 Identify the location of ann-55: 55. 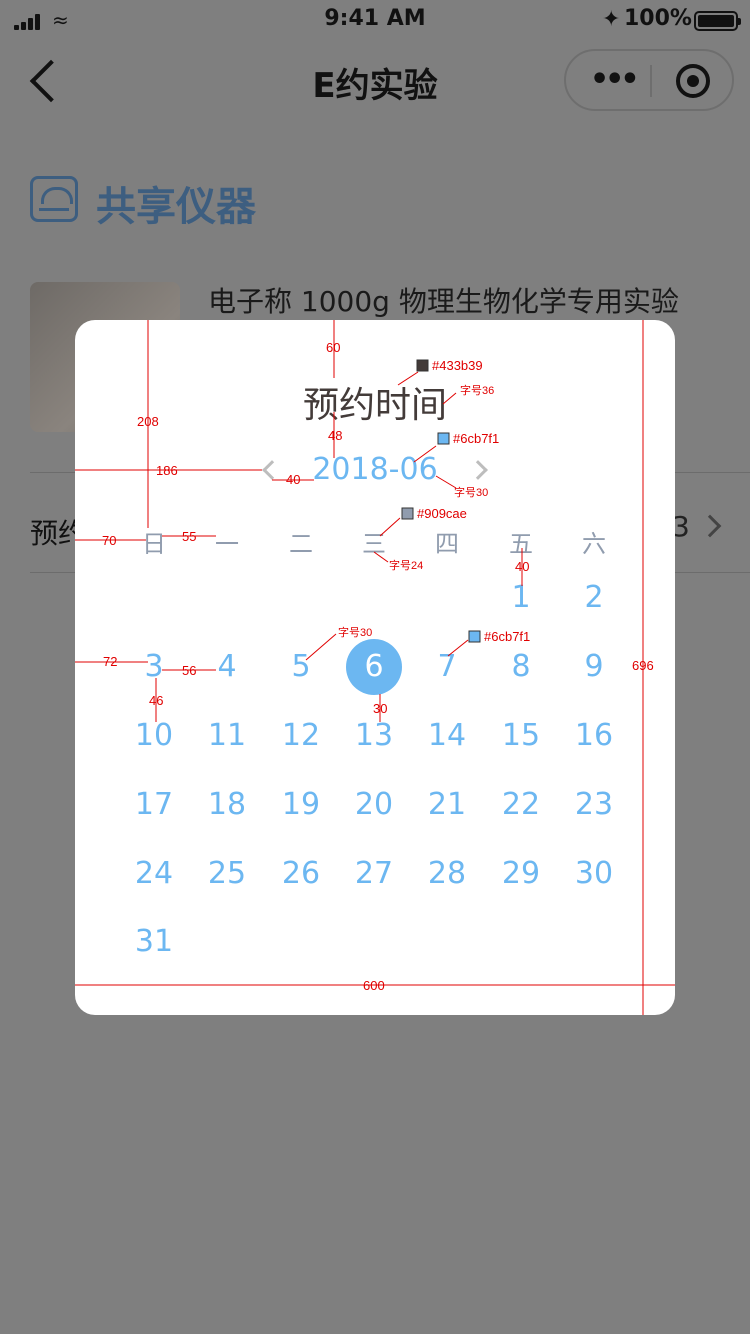
(189, 536).